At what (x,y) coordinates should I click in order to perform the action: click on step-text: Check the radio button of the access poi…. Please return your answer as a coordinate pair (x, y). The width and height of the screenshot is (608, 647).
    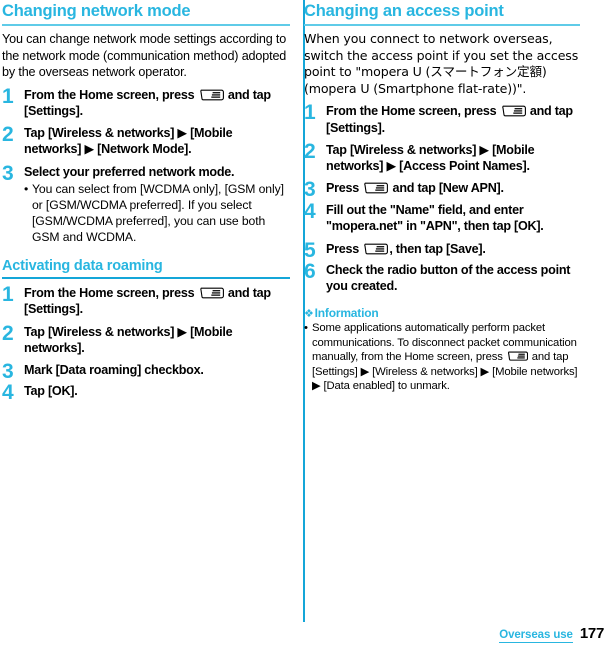
    Looking at the image, I should click on (448, 277).